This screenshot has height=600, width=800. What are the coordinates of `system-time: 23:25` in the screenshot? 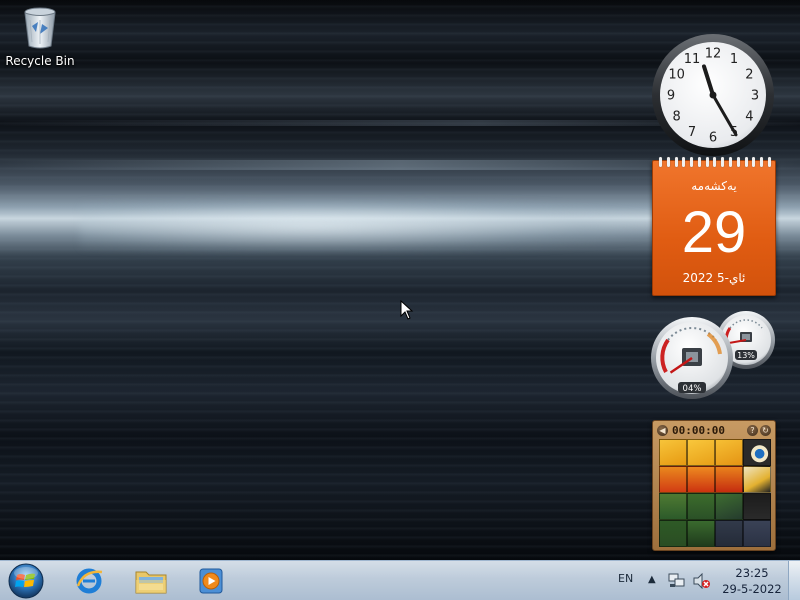 It's located at (752, 573).